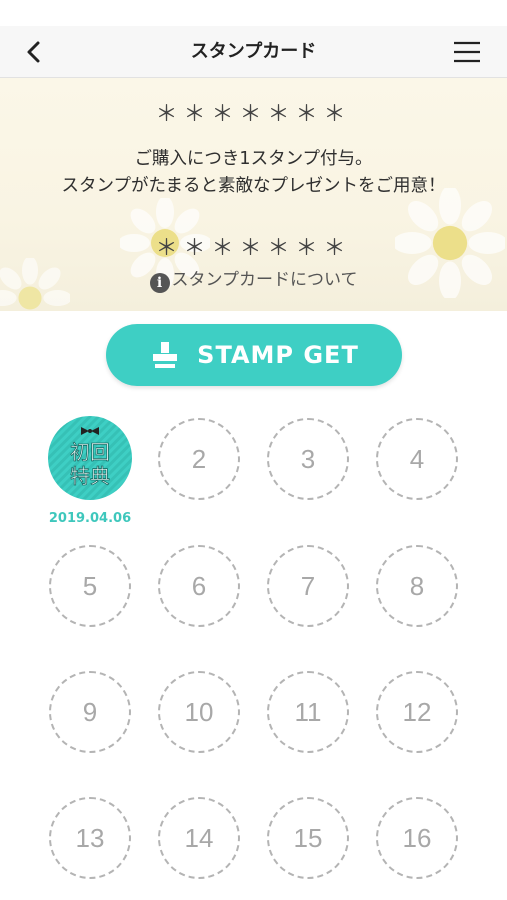 This screenshot has height=900, width=507. I want to click on stamp-slot: 14, so click(199, 838).